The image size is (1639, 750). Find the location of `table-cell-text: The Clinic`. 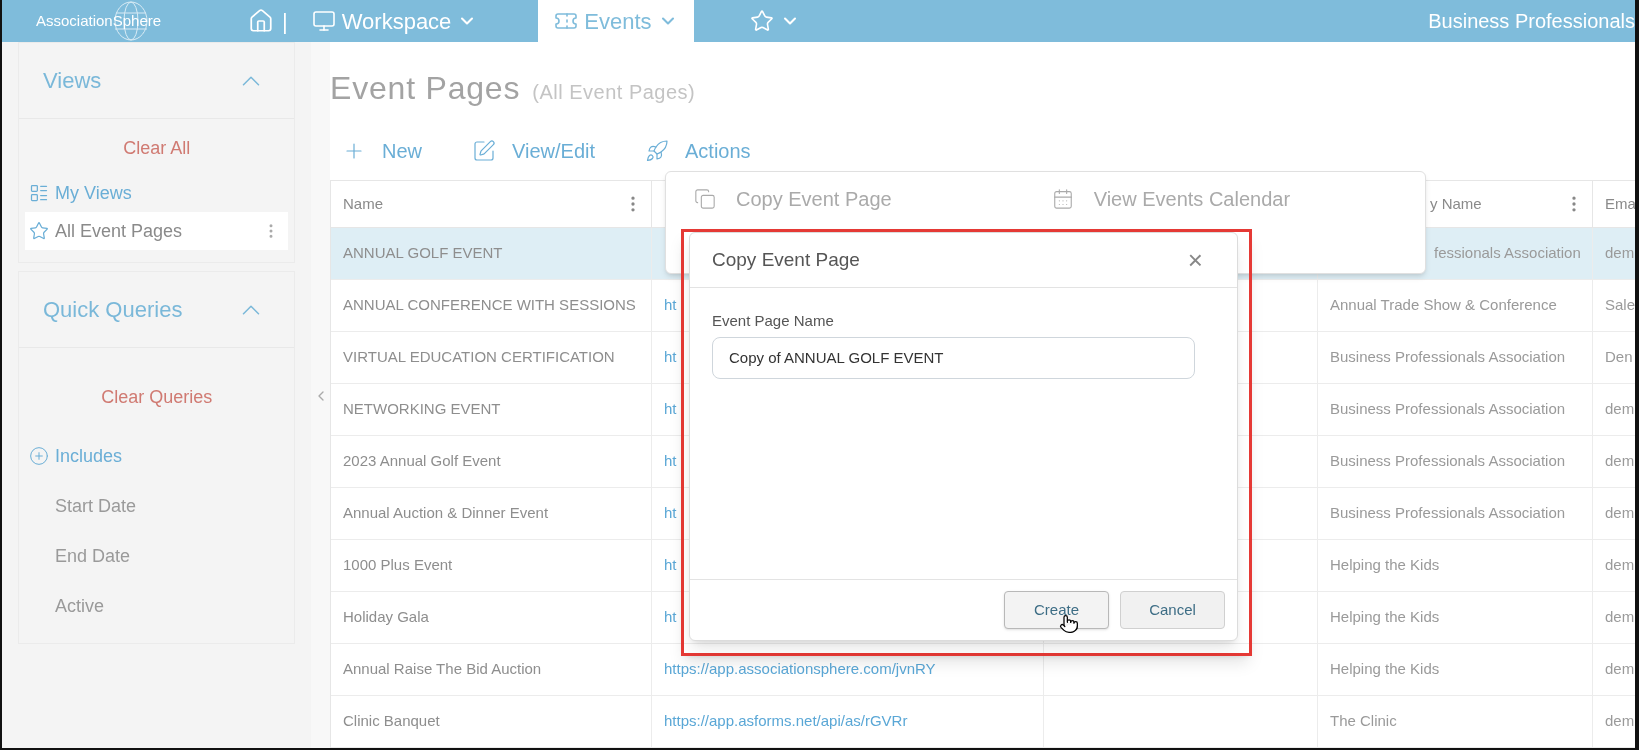

table-cell-text: The Clinic is located at coordinates (1363, 721).